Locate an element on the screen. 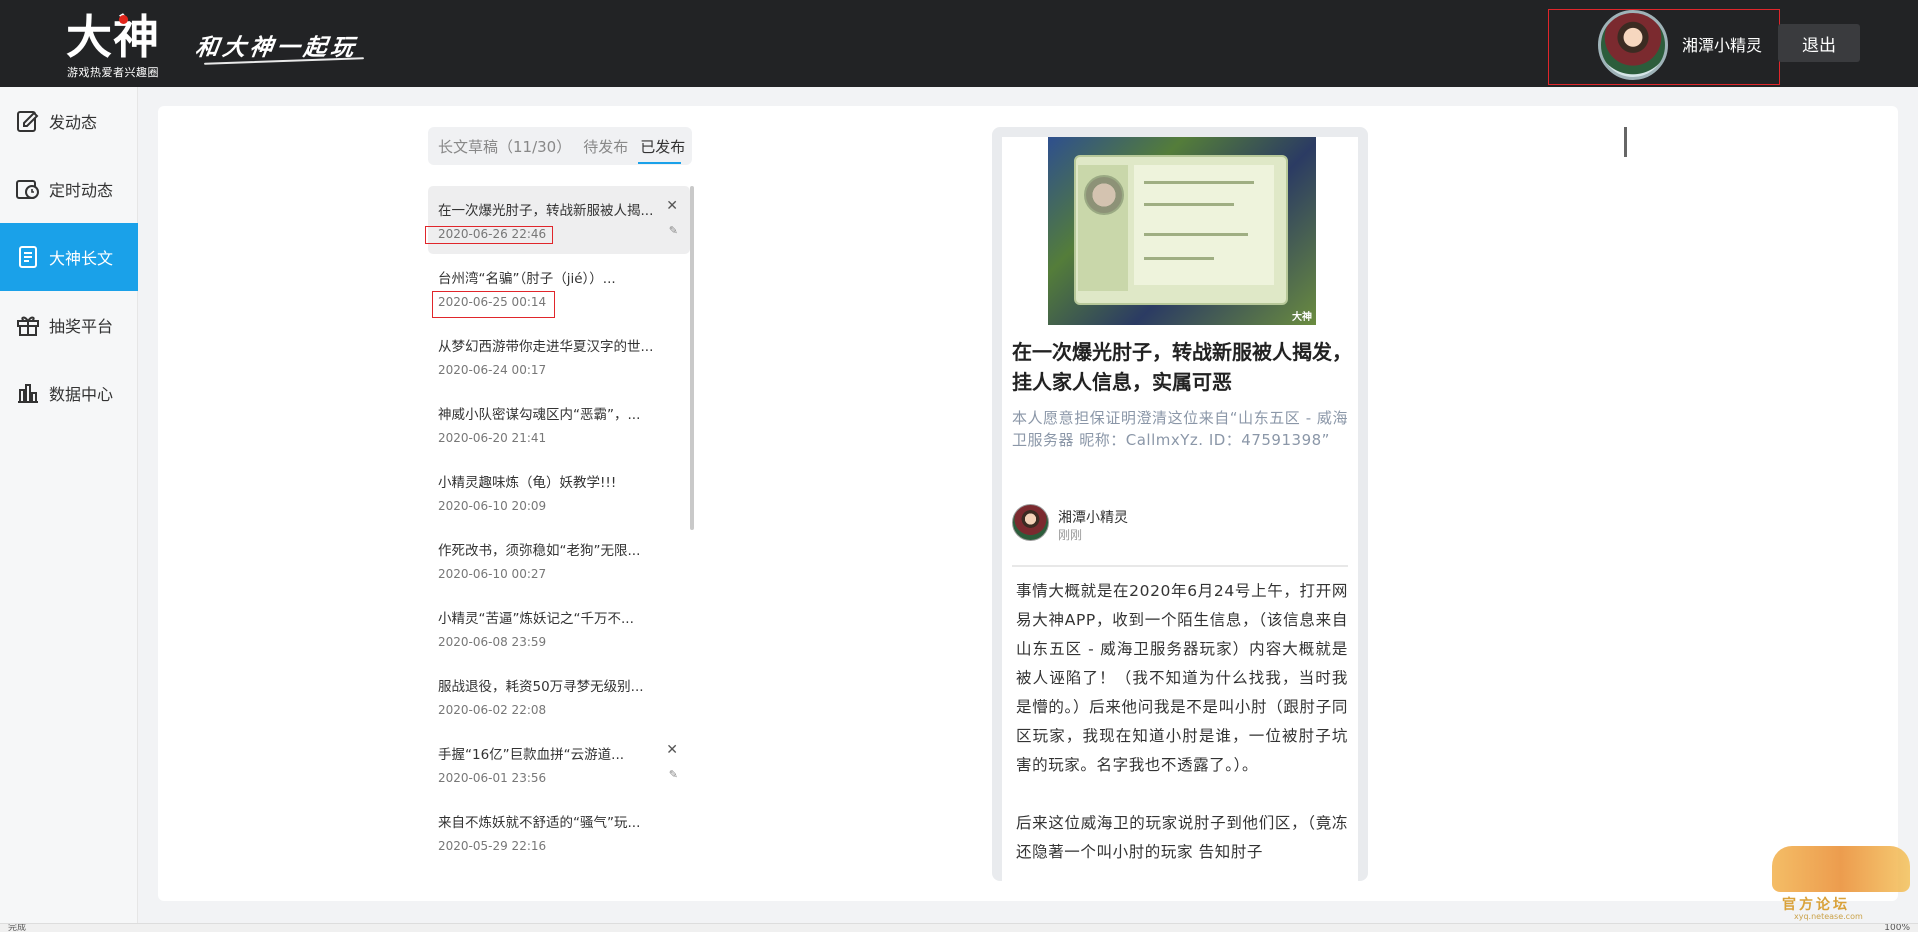  tab-published: 已发布 is located at coordinates (661, 150).